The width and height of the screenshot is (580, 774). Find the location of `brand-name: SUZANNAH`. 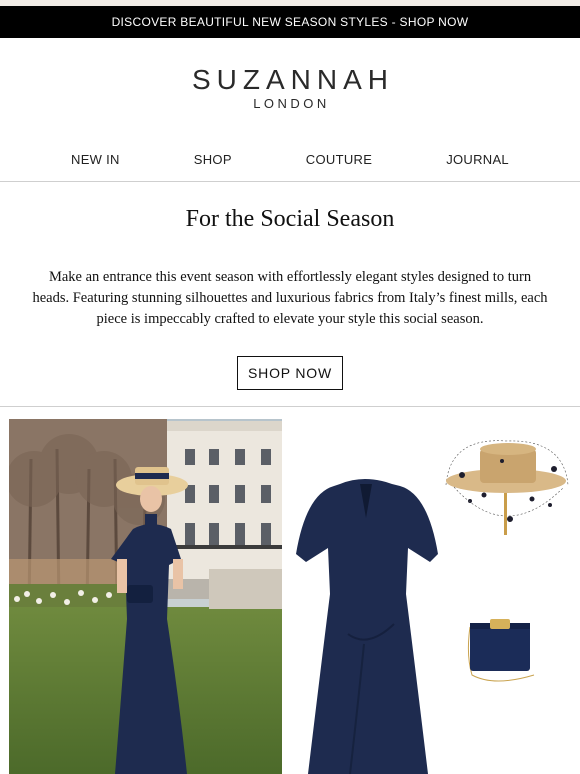

brand-name: SUZANNAH is located at coordinates (292, 79).